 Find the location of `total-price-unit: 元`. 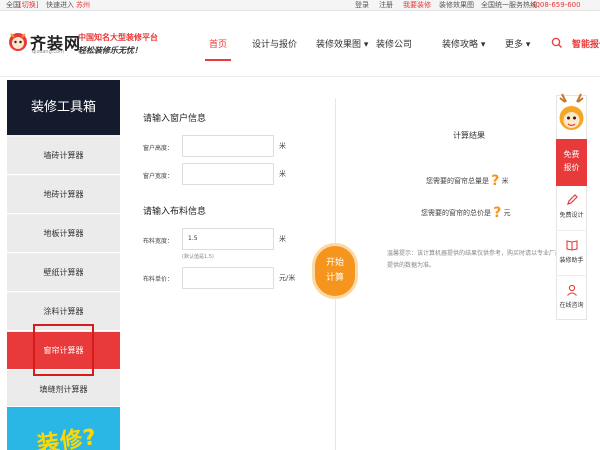

total-price-unit: 元 is located at coordinates (507, 213).